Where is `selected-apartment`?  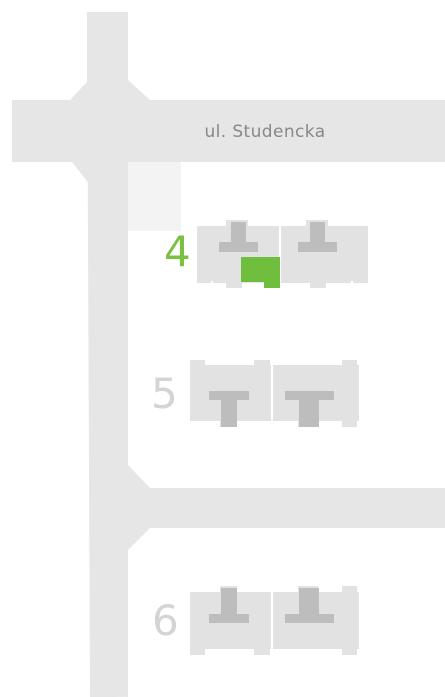 selected-apartment is located at coordinates (260, 272).